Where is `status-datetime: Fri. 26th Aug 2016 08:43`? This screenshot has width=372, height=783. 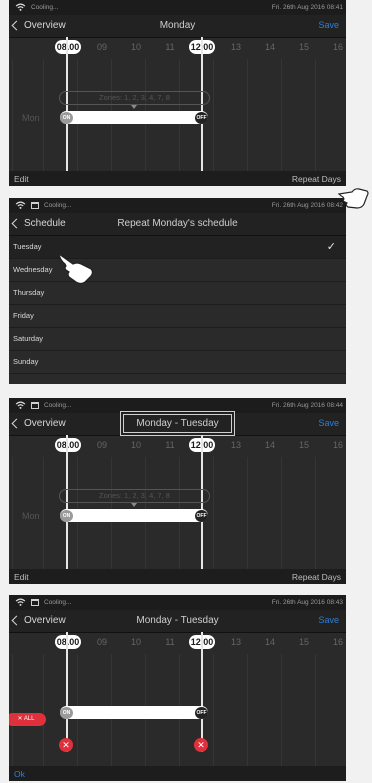
status-datetime: Fri. 26th Aug 2016 08:43 is located at coordinates (307, 602).